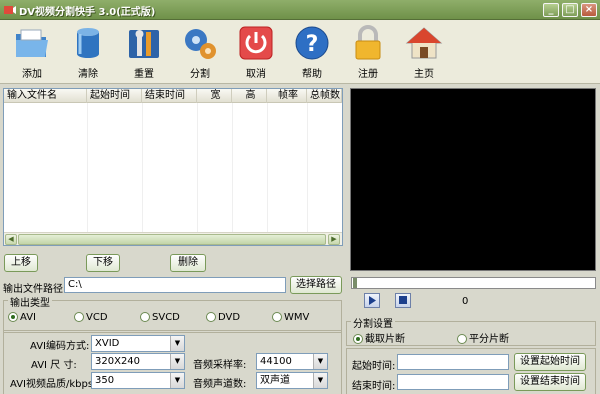 This screenshot has width=600, height=394. Describe the element at coordinates (54, 365) in the screenshot. I see `avi-size-label: AVI 尺 寸:` at that location.